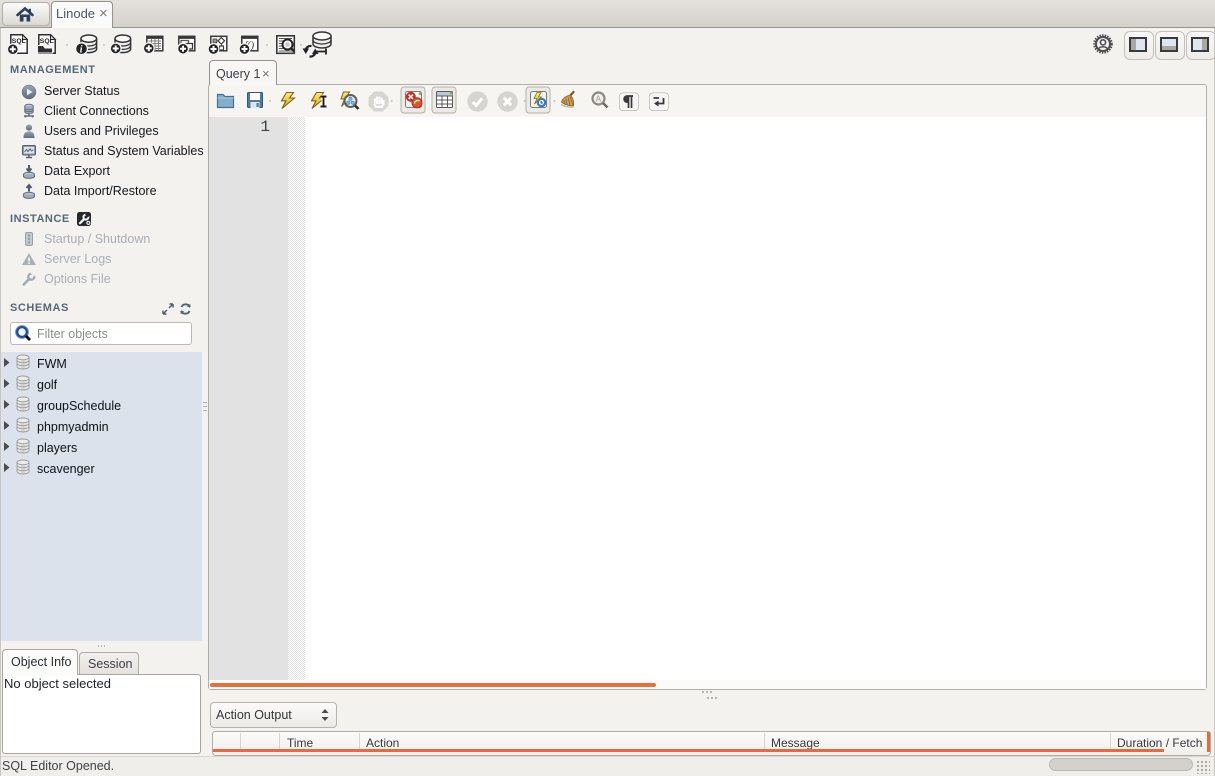 The width and height of the screenshot is (1215, 776). Describe the element at coordinates (81, 49) in the screenshot. I see `svg-text: i` at that location.